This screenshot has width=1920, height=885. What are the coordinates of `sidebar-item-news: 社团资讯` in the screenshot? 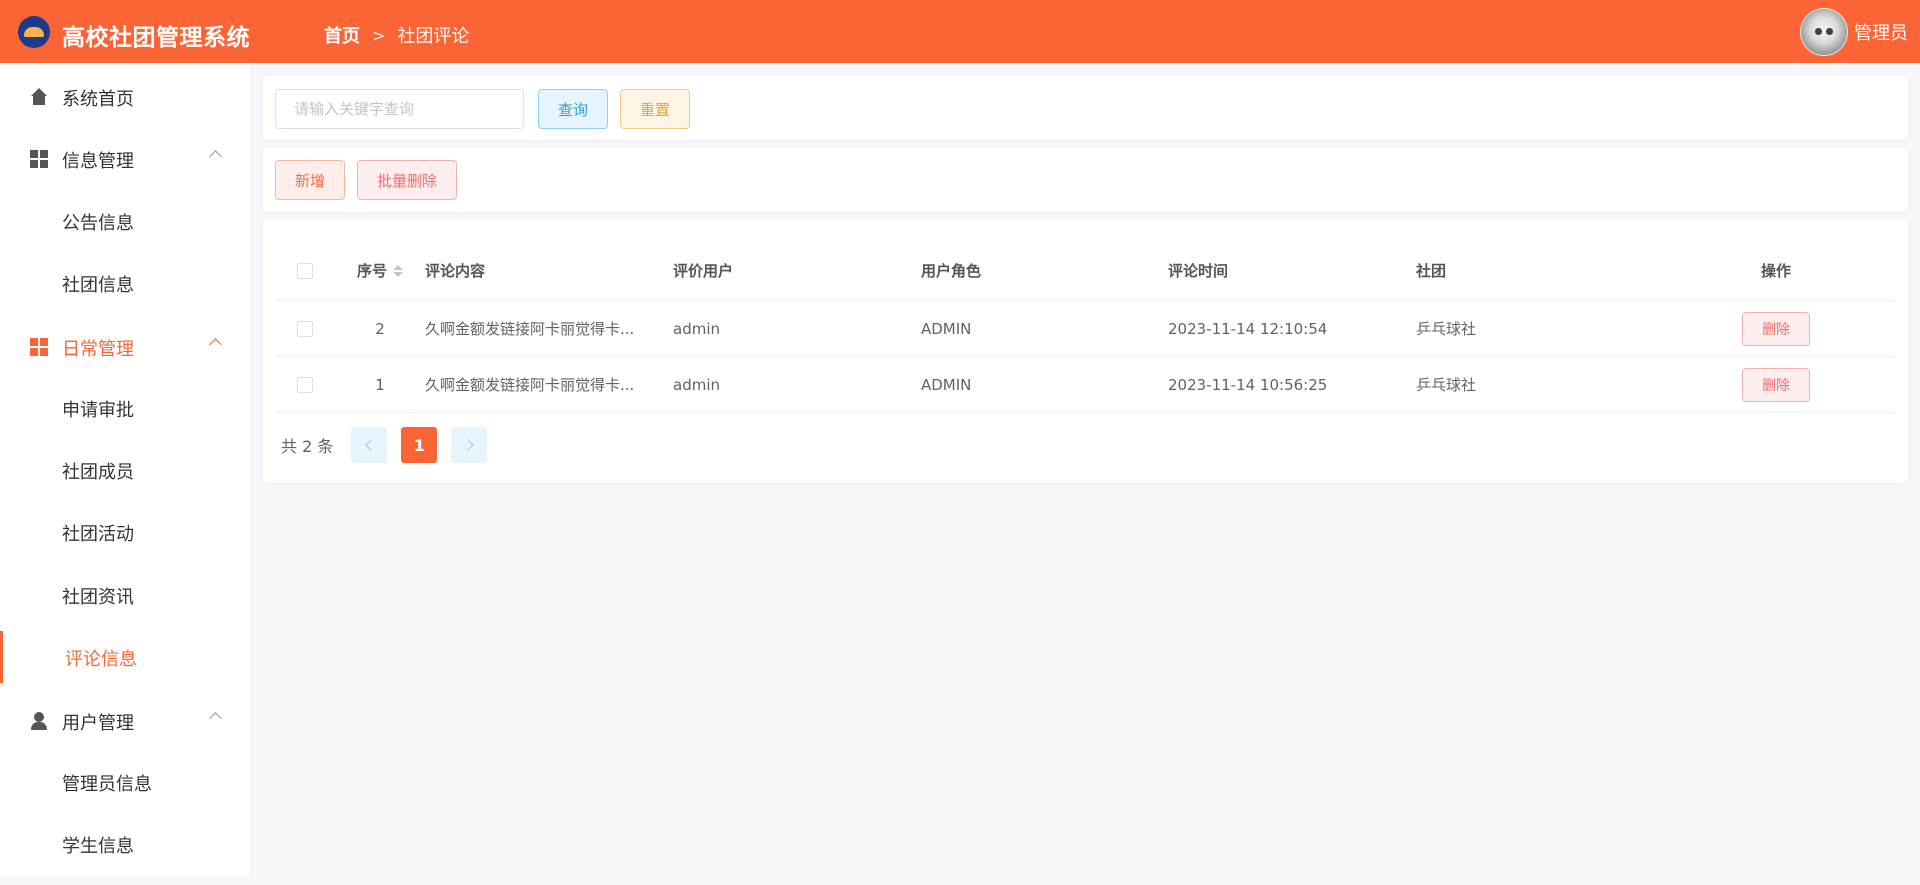 It's located at (125, 595).